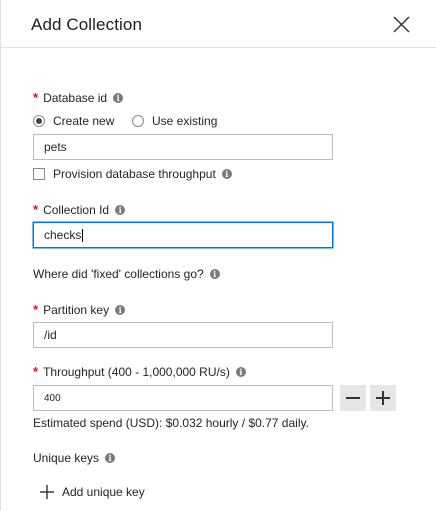 Image resolution: width=436 pixels, height=511 pixels. I want to click on panel-title: Add Collection, so click(87, 24).